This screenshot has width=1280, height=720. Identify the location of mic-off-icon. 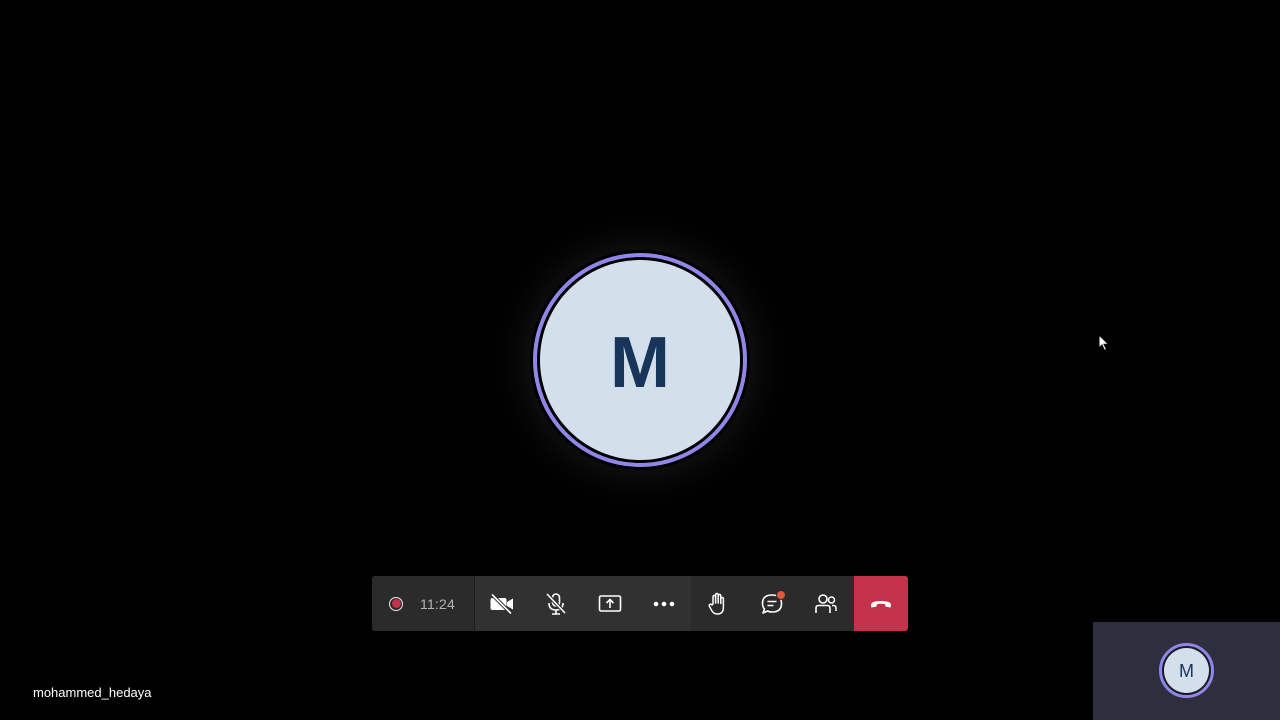
(556, 603).